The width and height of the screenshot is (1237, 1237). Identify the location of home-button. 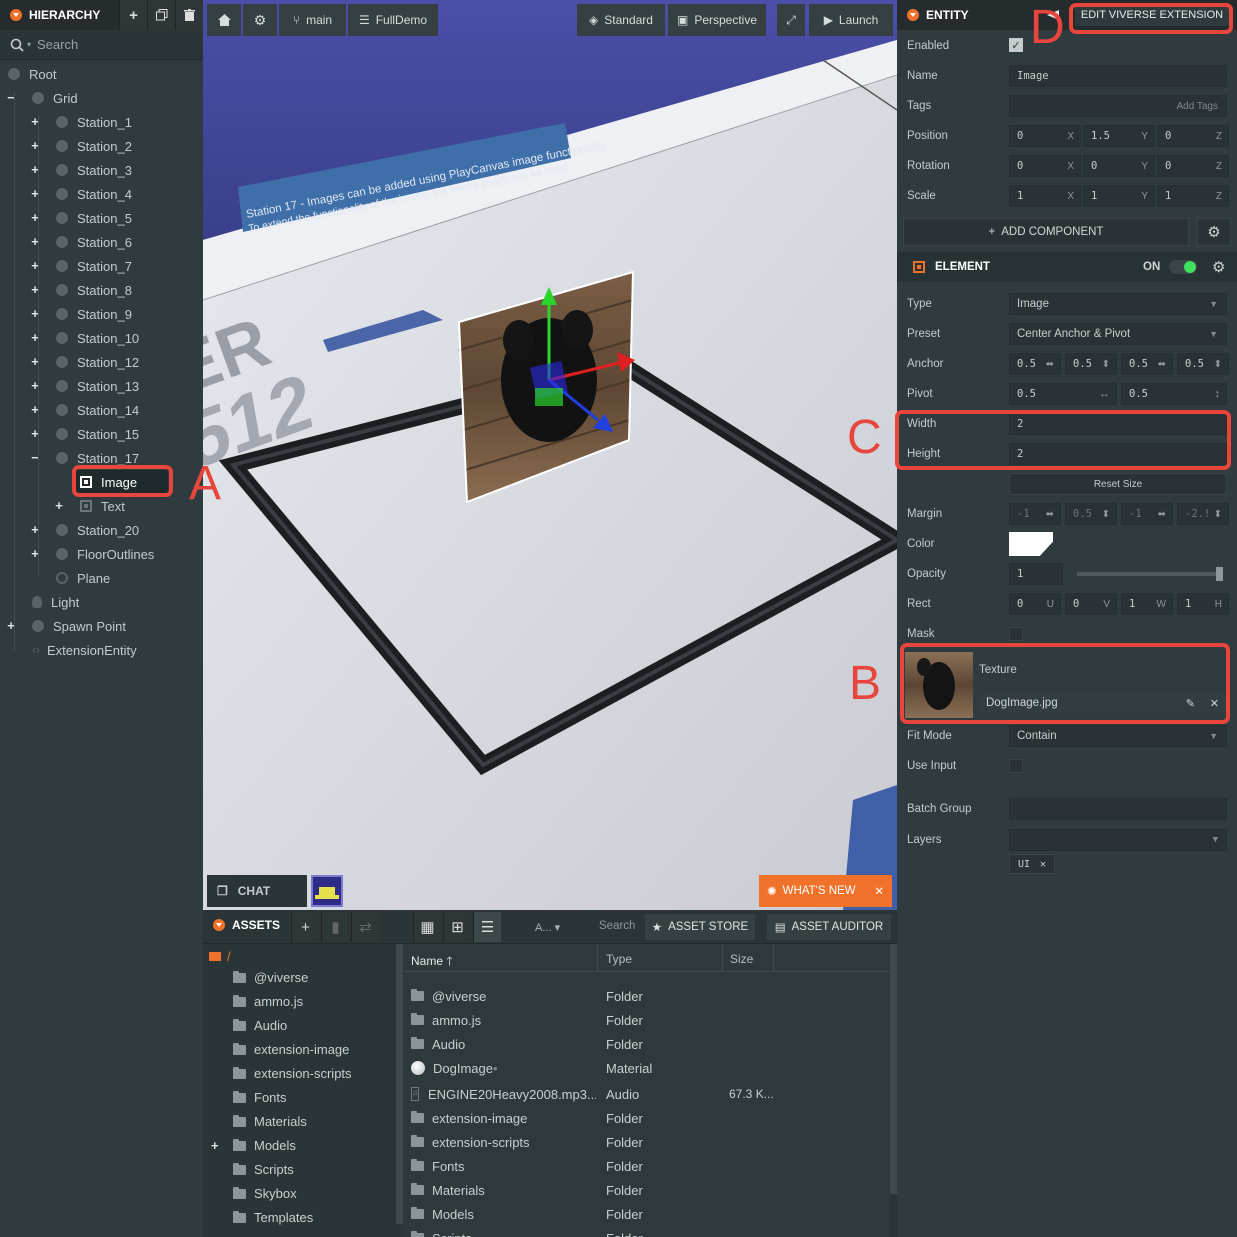
(224, 20).